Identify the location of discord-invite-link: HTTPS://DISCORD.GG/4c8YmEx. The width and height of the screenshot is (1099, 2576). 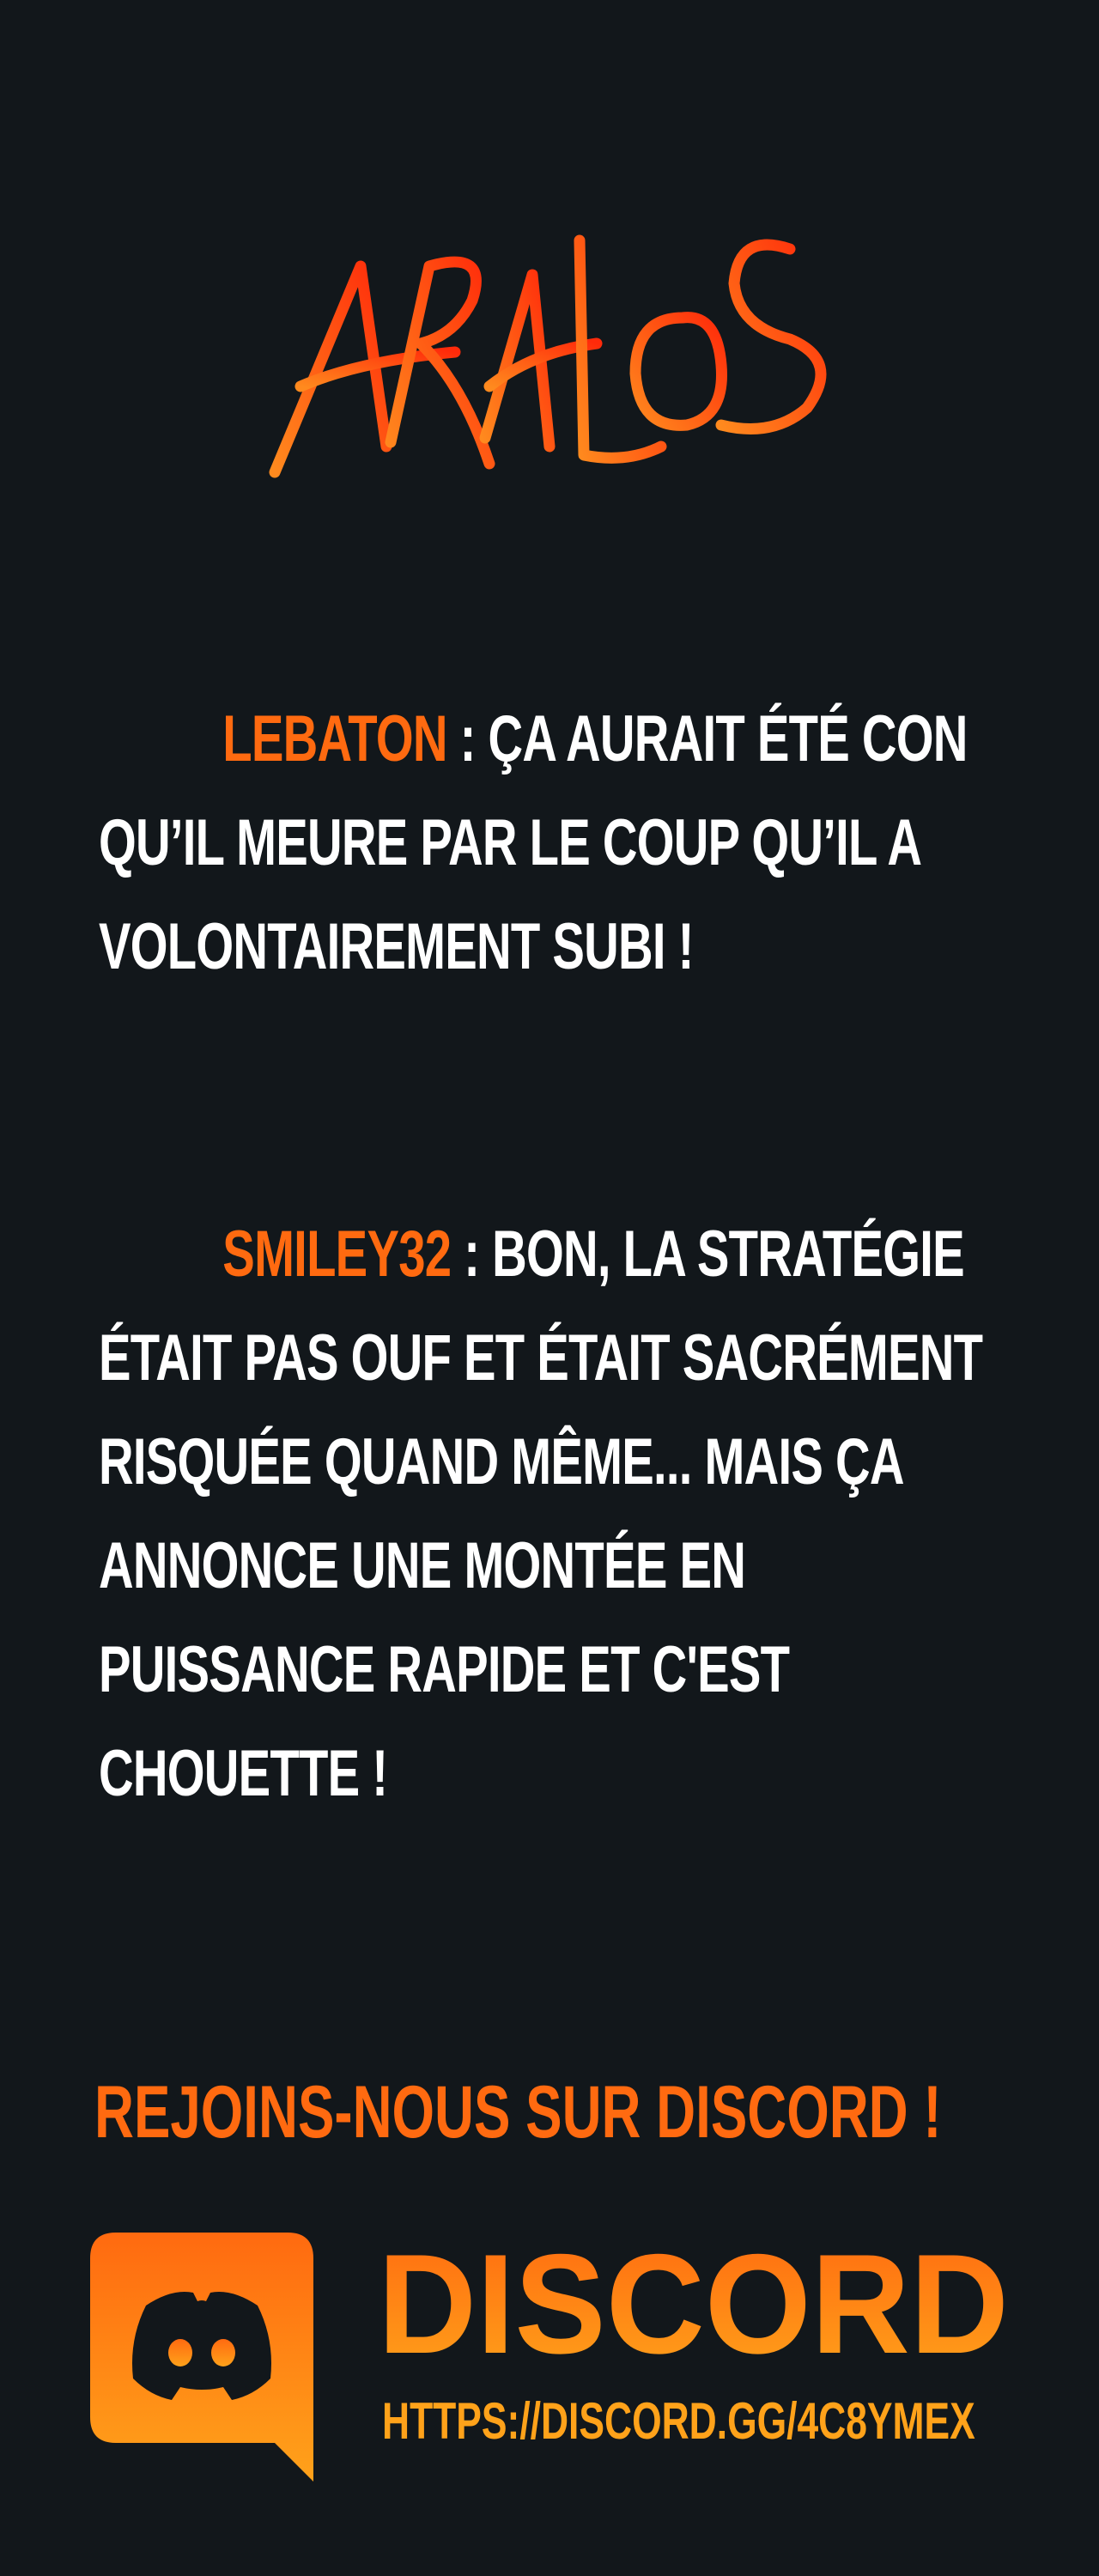
(699, 2421).